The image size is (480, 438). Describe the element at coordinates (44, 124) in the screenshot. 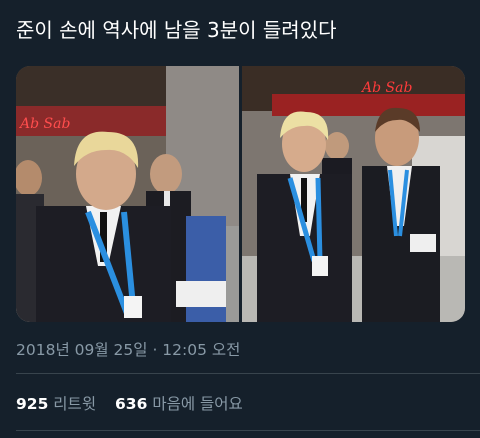

I see `photo-left-sign: Ab Sab` at that location.